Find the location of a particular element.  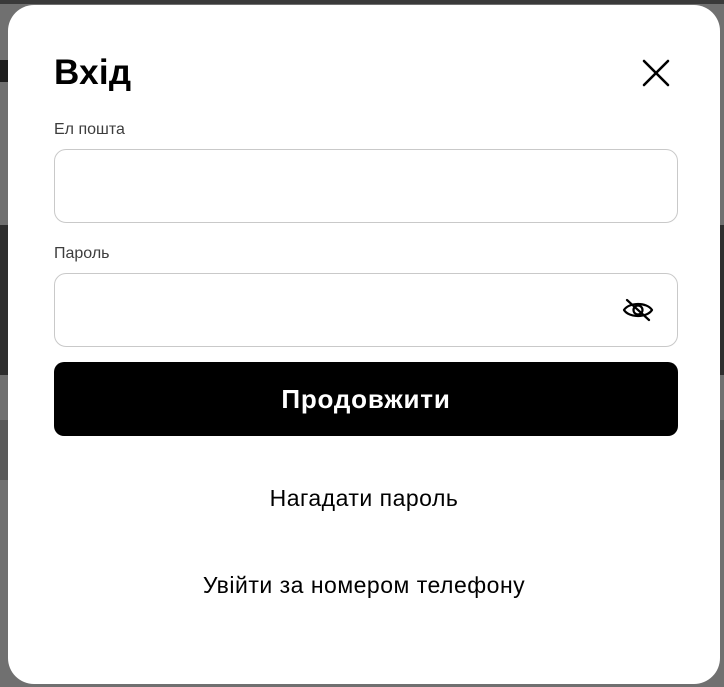

close-button is located at coordinates (656, 73).